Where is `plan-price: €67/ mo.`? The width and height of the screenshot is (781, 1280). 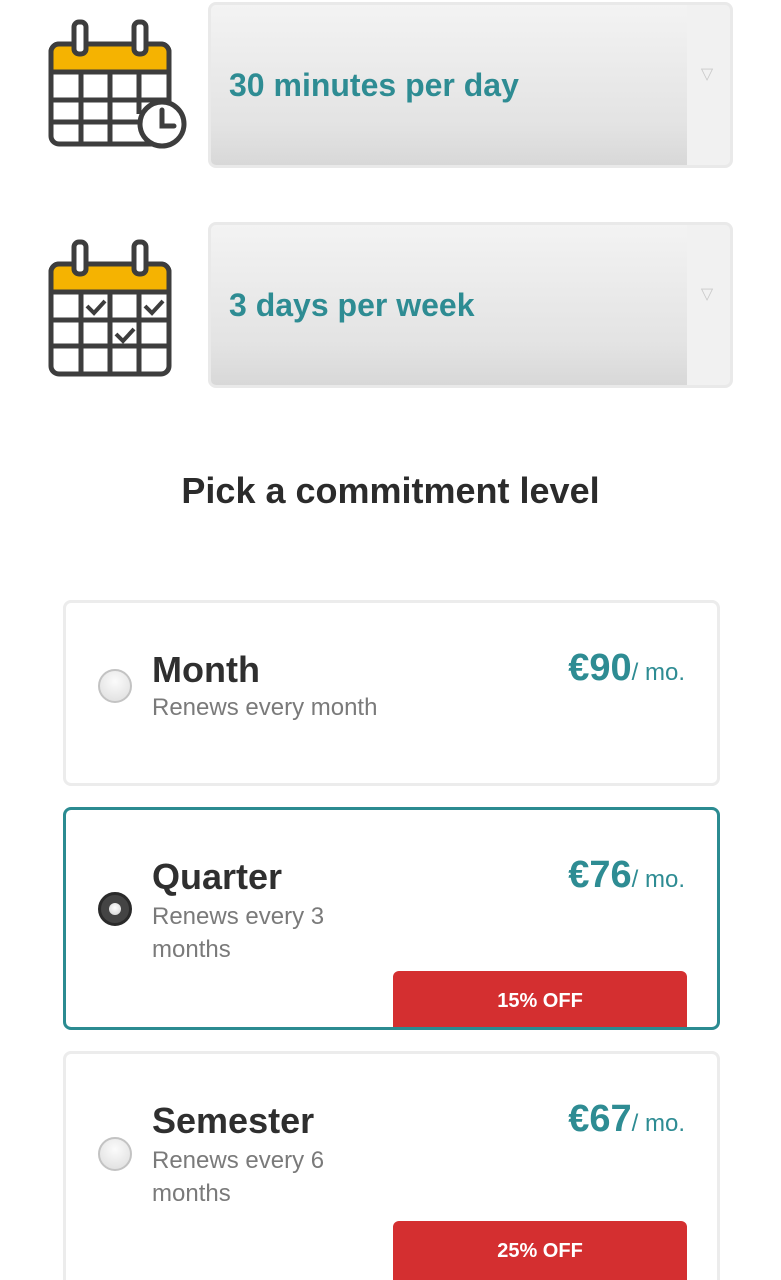
plan-price: €67/ mo. is located at coordinates (626, 1119).